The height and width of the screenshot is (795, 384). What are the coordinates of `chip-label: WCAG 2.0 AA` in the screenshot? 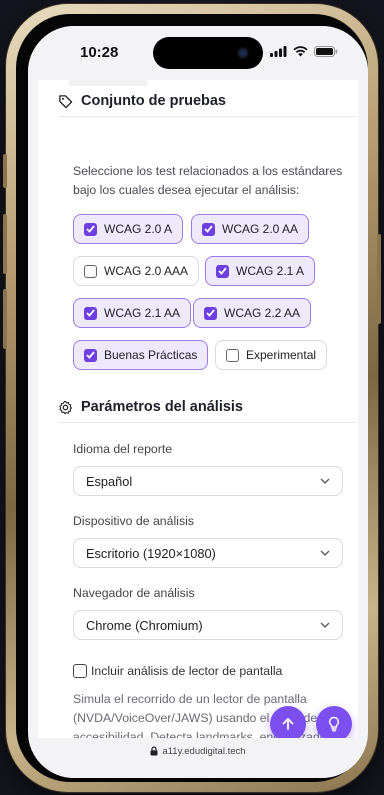 It's located at (260, 229).